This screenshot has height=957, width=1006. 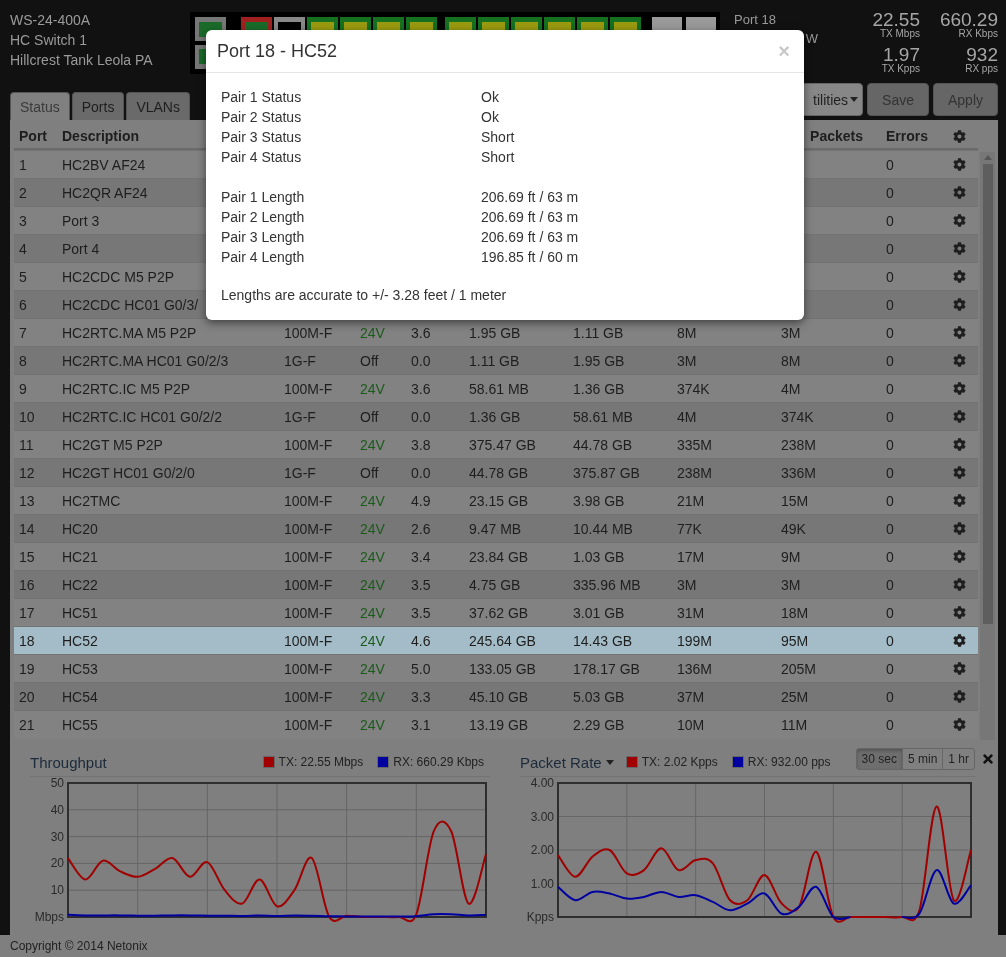 What do you see at coordinates (27, 696) in the screenshot?
I see `table-cell-text: 20` at bounding box center [27, 696].